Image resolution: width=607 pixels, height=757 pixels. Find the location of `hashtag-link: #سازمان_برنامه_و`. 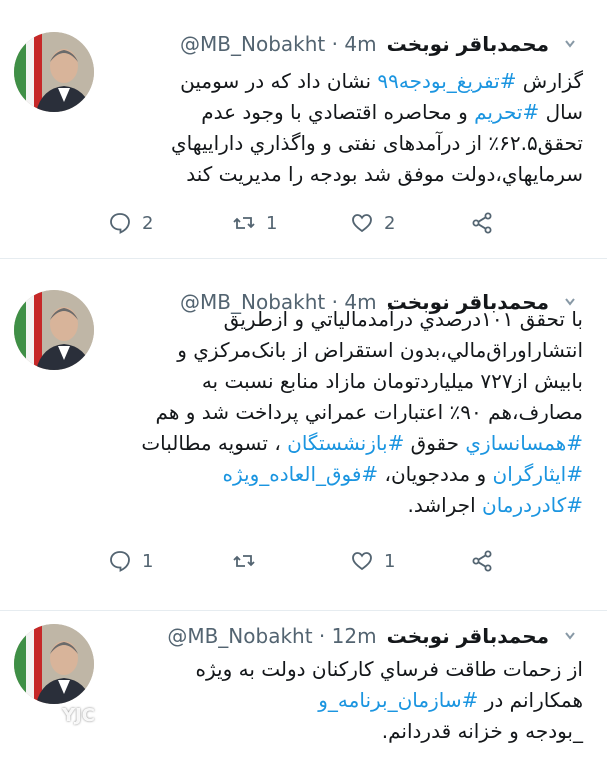

hashtag-link: #سازمان_برنامه_و is located at coordinates (398, 700).